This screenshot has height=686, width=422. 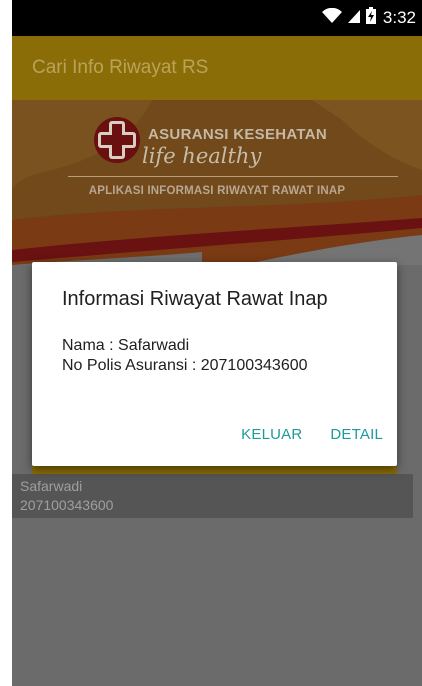 I want to click on status-bar: 3:32, so click(x=217, y=18).